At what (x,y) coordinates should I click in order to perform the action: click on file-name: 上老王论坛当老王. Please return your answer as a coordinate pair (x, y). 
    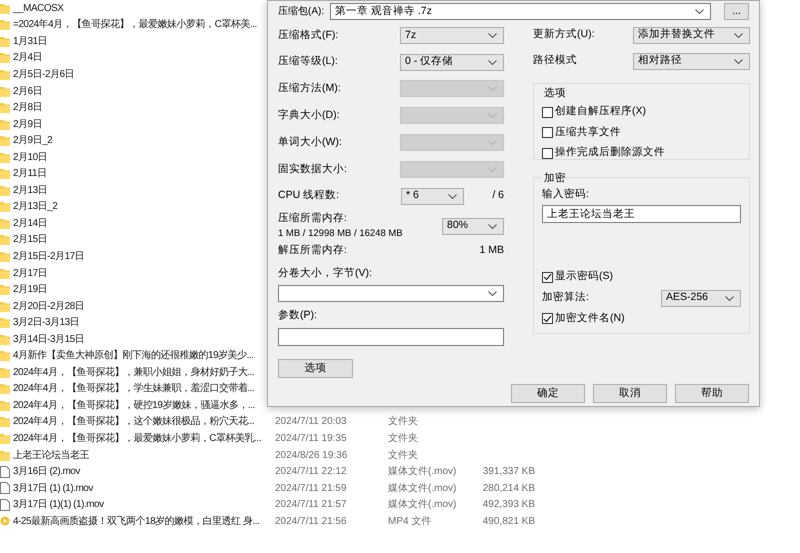
    Looking at the image, I should click on (139, 455).